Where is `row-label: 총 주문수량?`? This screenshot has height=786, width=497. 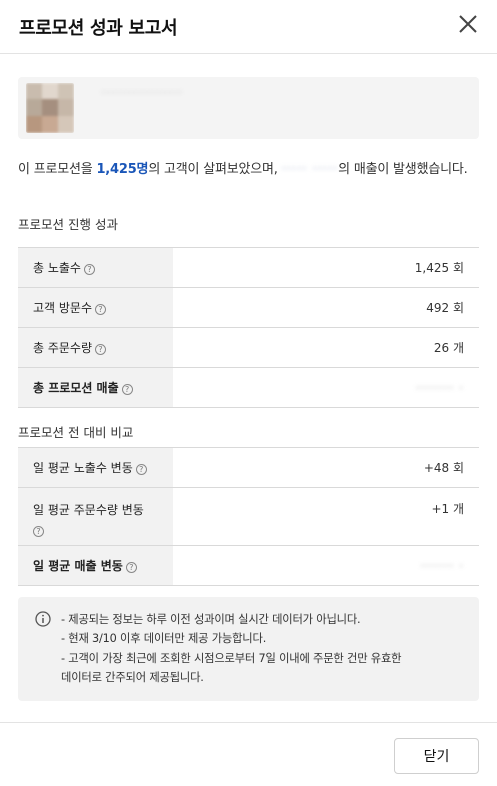 row-label: 총 주문수량? is located at coordinates (95, 347).